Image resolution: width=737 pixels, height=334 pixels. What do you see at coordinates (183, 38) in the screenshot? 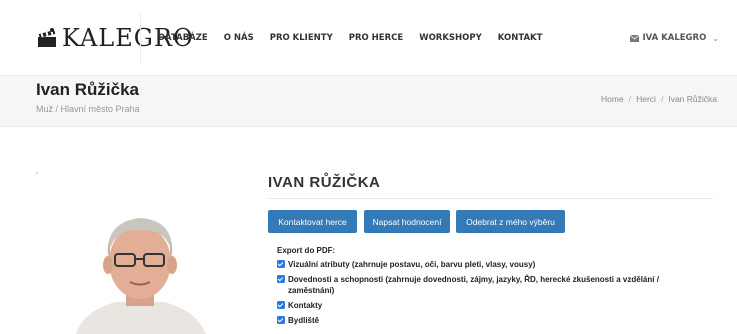
I see `nav-item-databaze: DATABÁZE` at bounding box center [183, 38].